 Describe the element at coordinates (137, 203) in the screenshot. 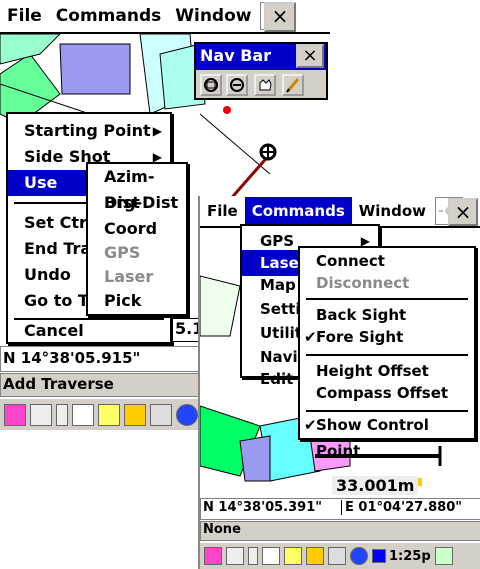

I see `submenu-item-brg-dist: Brg-Dist` at that location.